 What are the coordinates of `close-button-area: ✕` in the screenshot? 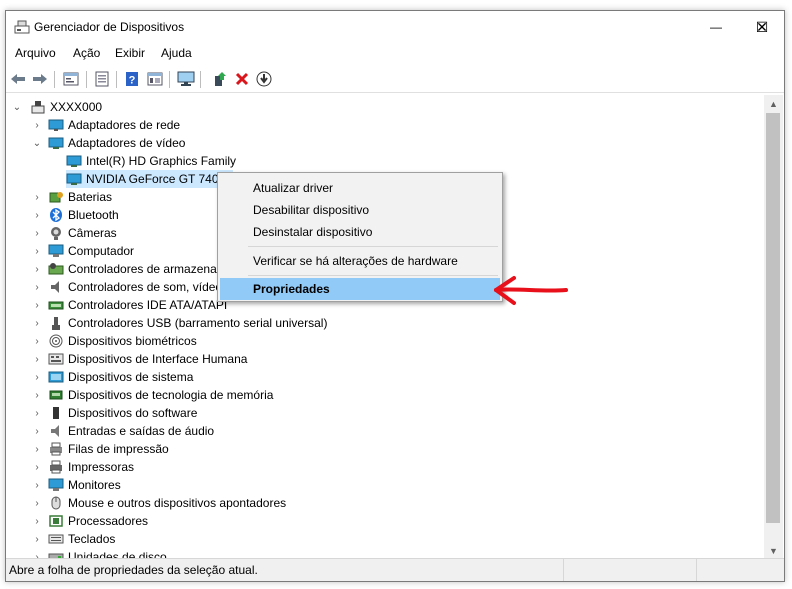 It's located at (762, 27).